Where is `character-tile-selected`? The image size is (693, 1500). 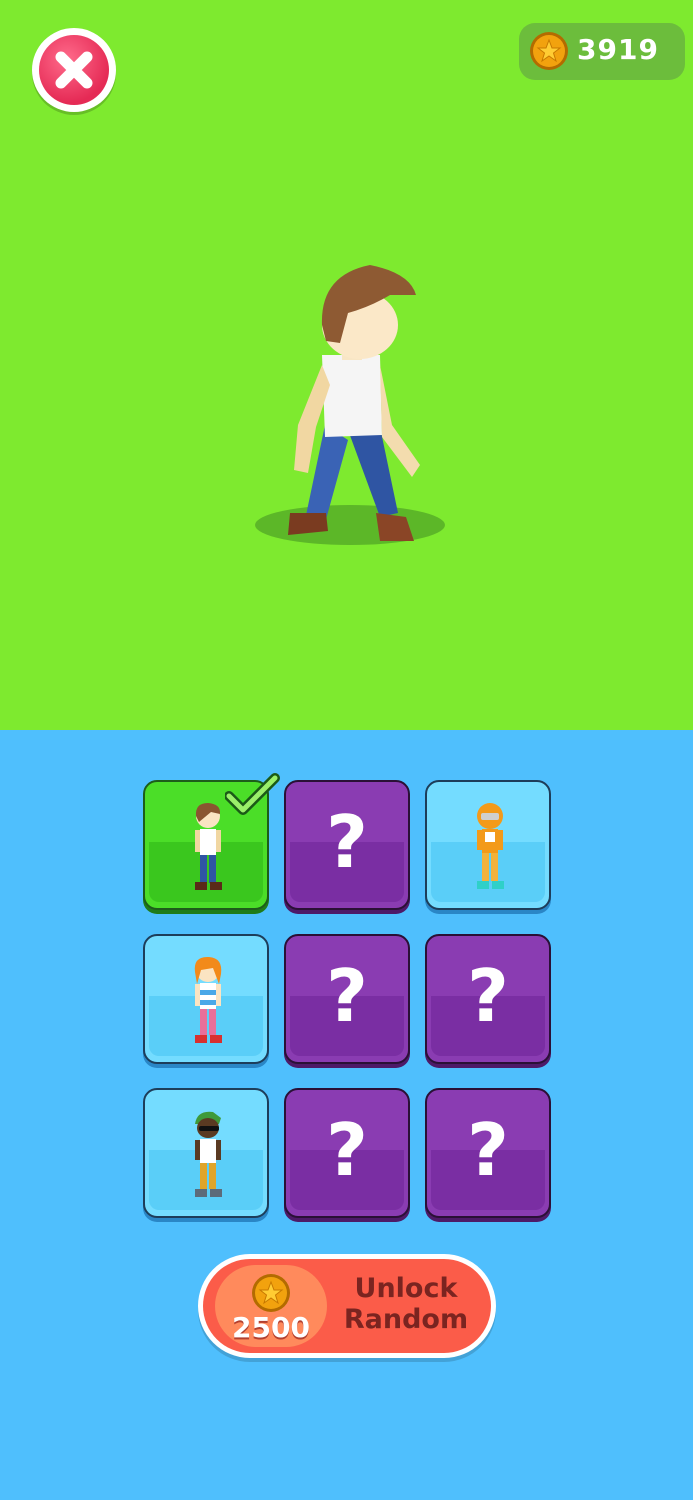 character-tile-selected is located at coordinates (211, 841).